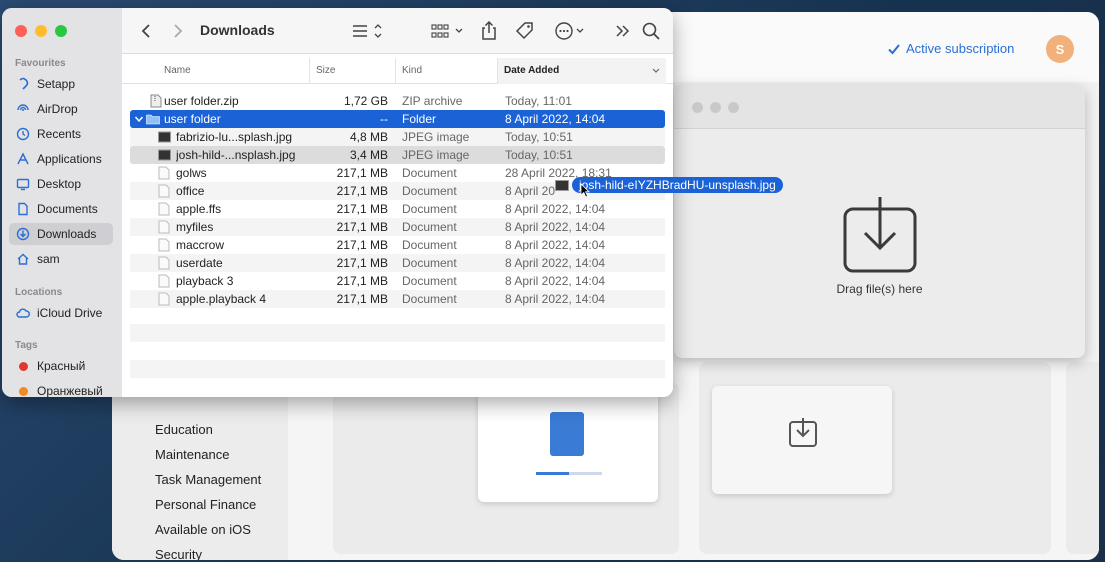  I want to click on category-task-management: Task Management, so click(208, 479).